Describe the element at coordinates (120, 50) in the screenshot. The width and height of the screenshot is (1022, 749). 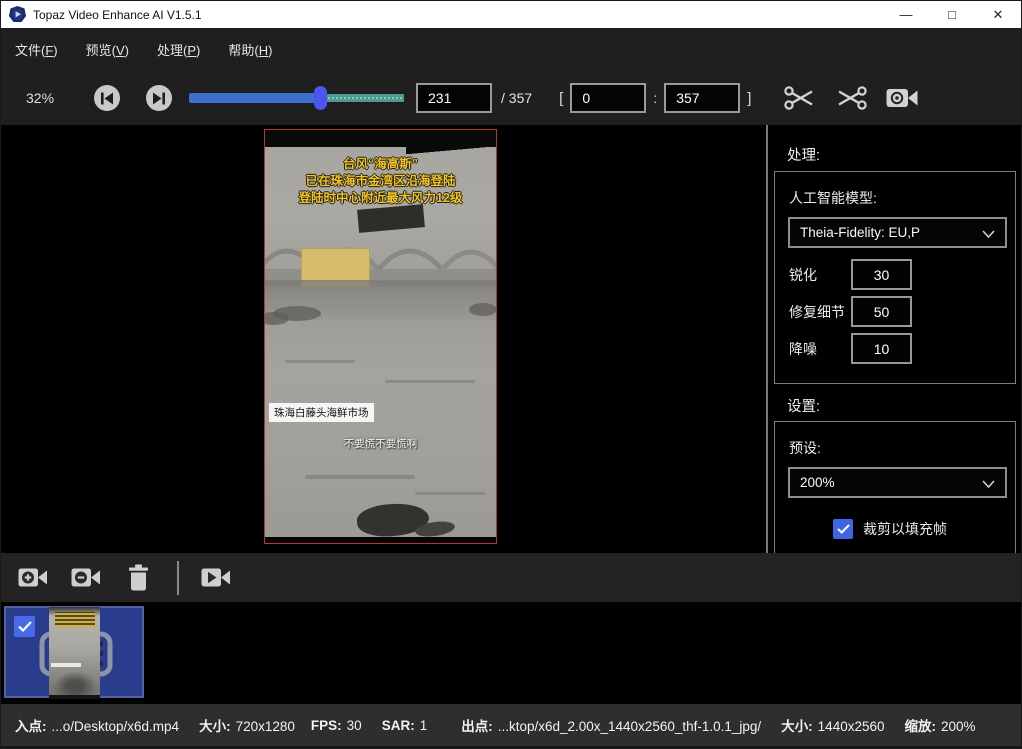
I see `menu-preview-mnemonic: V` at that location.